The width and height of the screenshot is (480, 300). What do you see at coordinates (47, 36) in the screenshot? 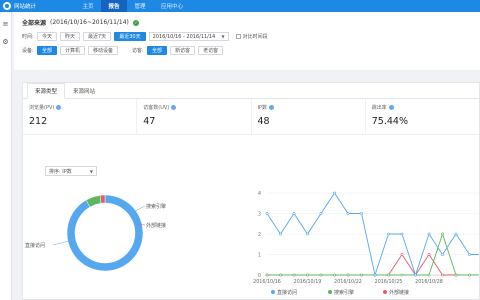
I see `time-today-button: 今天` at bounding box center [47, 36].